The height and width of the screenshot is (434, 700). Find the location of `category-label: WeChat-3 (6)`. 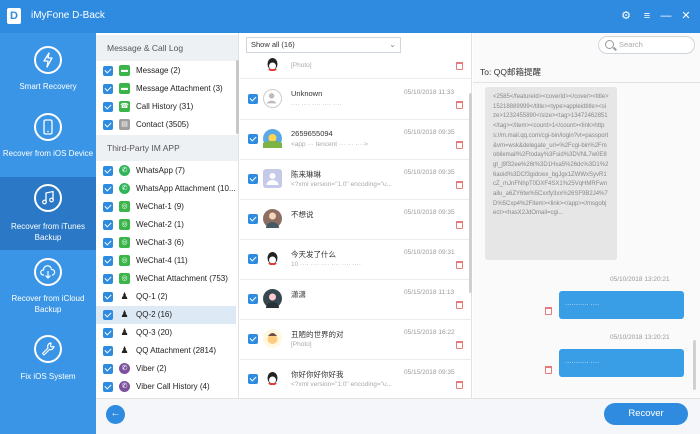

category-label: WeChat-3 (6) is located at coordinates (160, 242).